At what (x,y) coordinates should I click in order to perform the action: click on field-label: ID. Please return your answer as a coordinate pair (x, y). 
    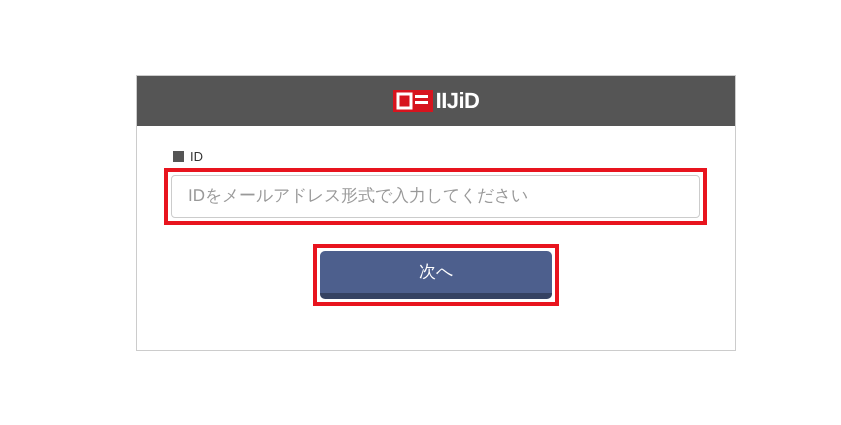
    Looking at the image, I should click on (196, 157).